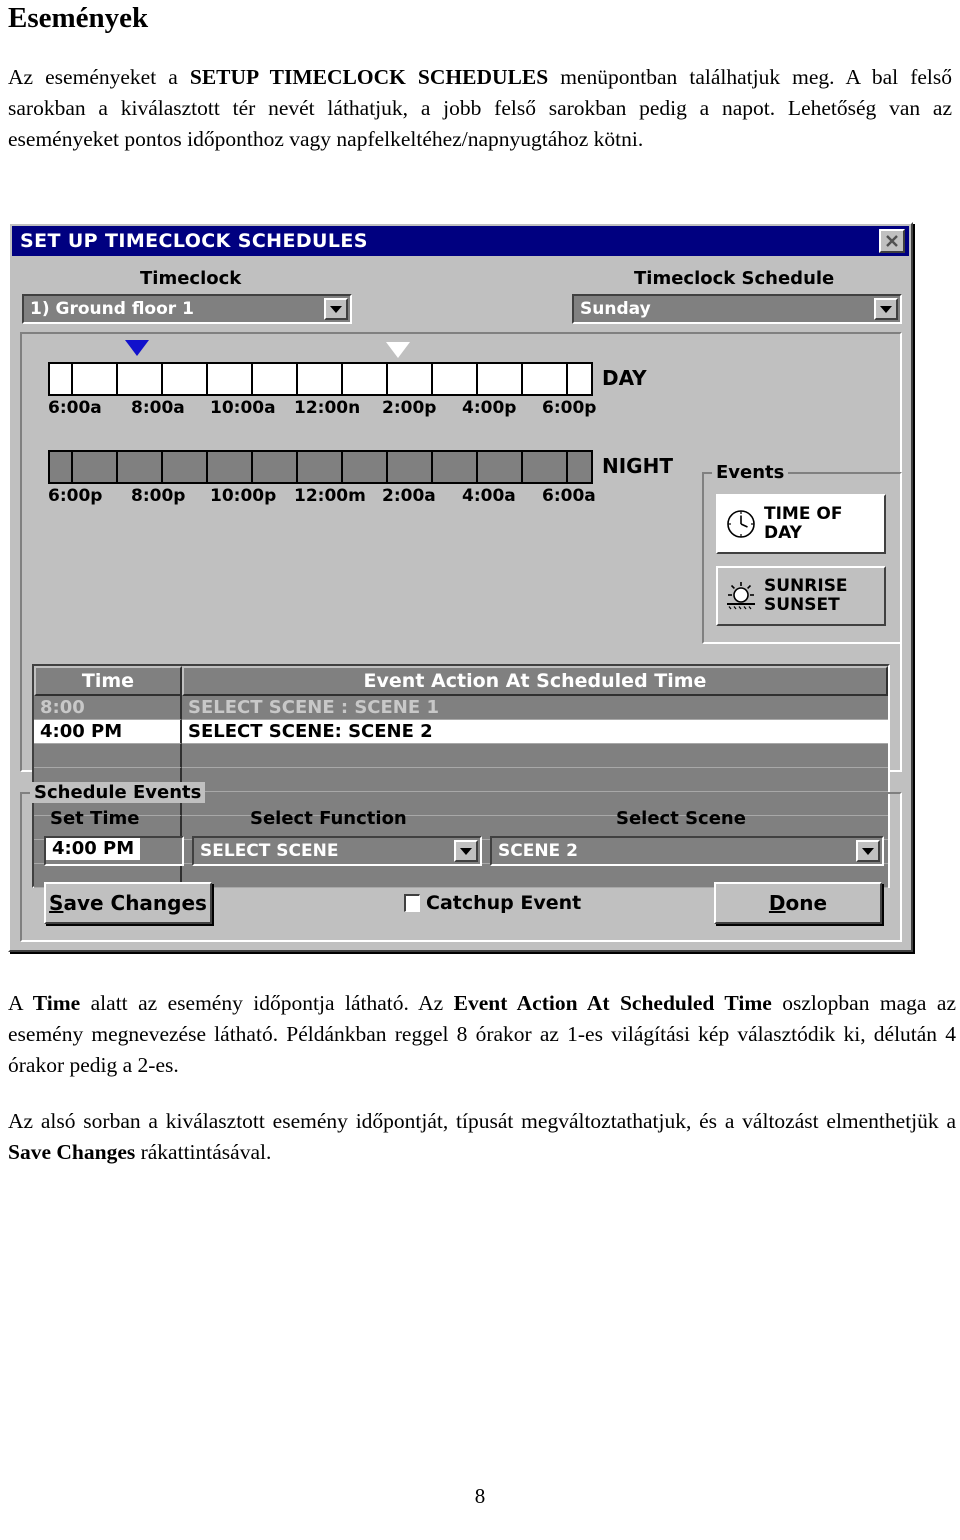 The image size is (960, 1540). What do you see at coordinates (112, 309) in the screenshot?
I see `timeclock-value: 1) Ground floor 1` at bounding box center [112, 309].